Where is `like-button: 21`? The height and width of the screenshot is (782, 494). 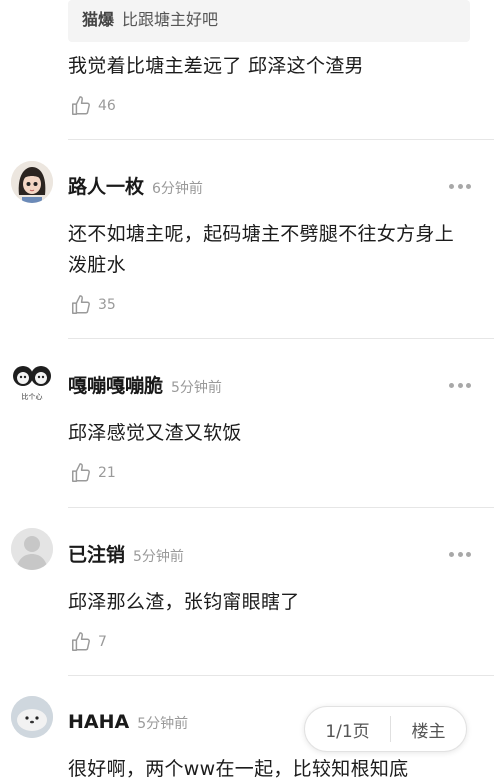 like-button: 21 is located at coordinates (93, 473).